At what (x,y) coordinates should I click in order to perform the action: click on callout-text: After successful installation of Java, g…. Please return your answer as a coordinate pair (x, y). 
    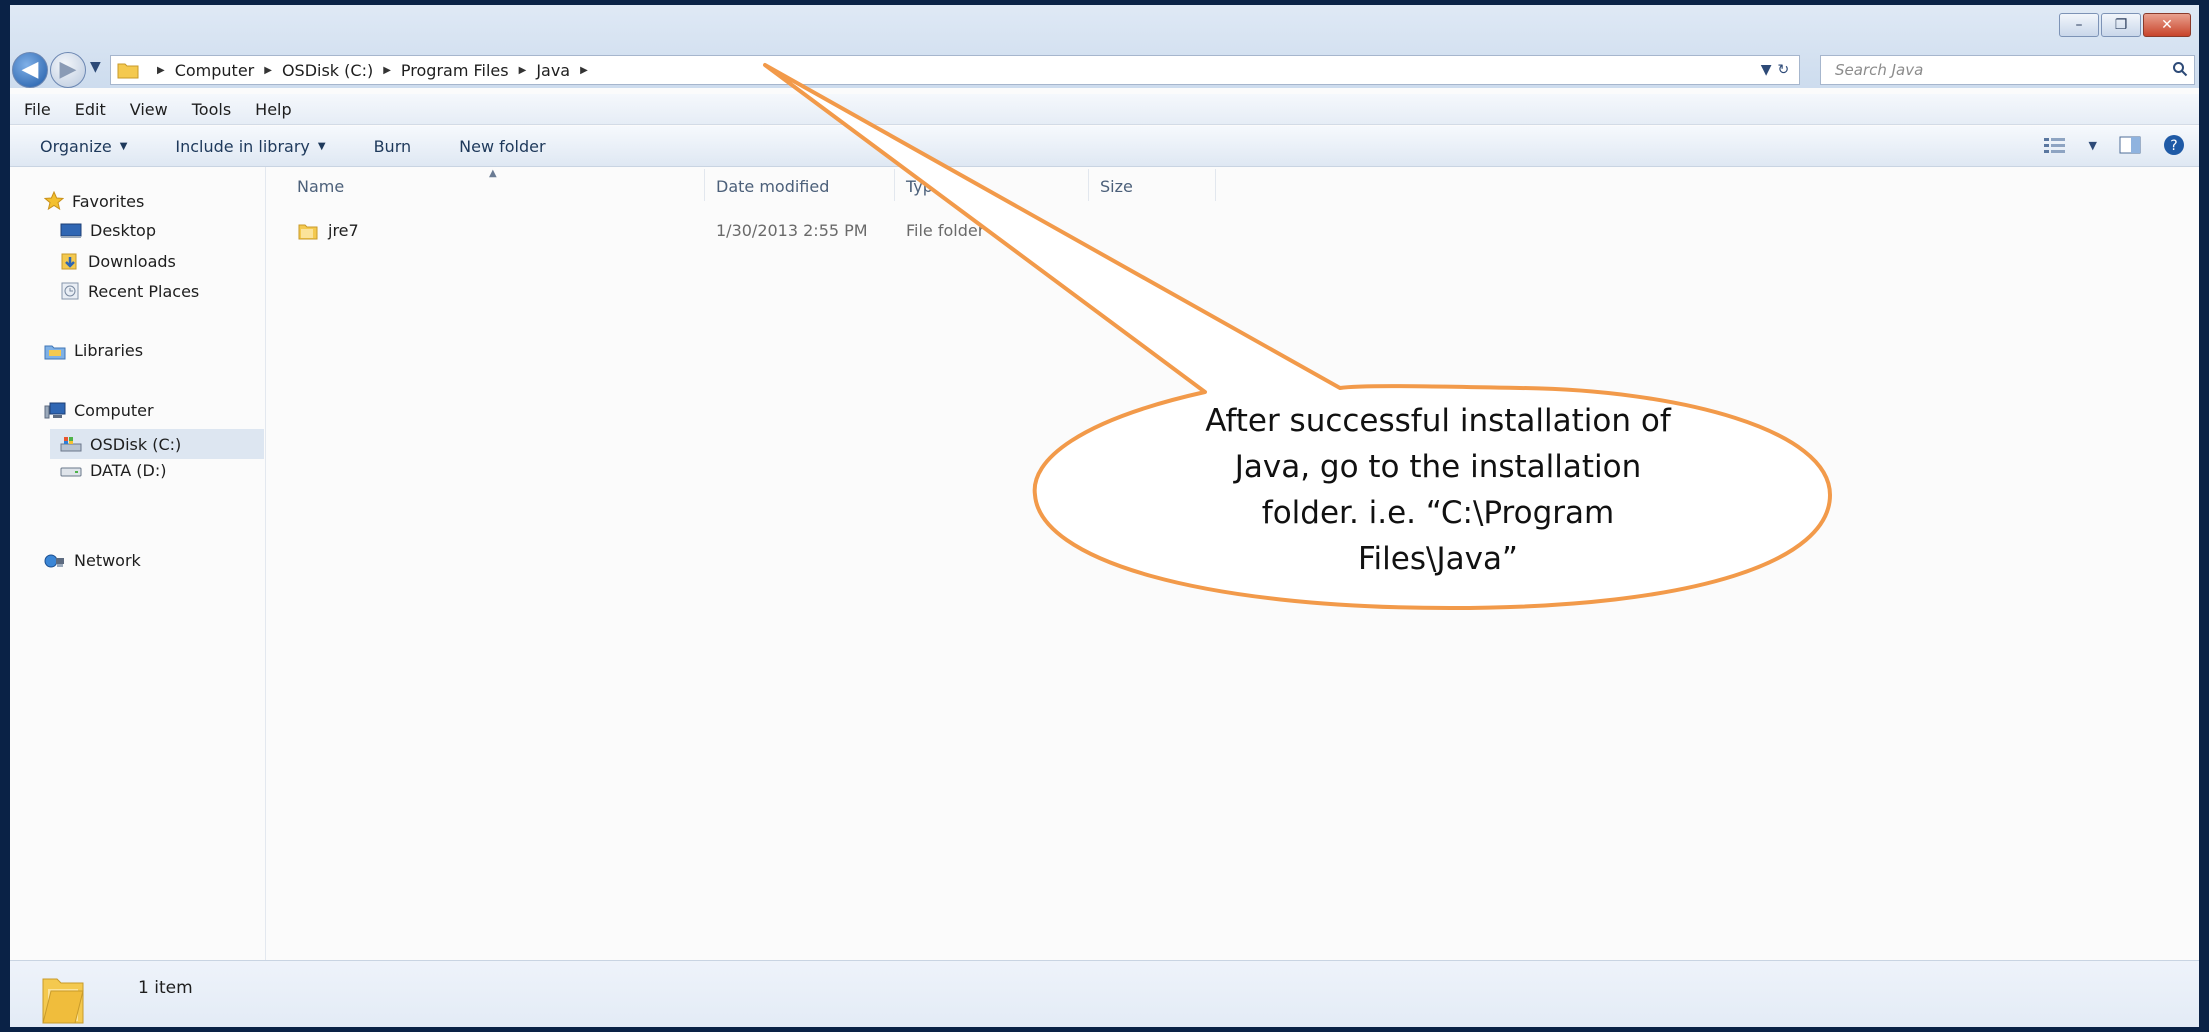
    Looking at the image, I should click on (1438, 490).